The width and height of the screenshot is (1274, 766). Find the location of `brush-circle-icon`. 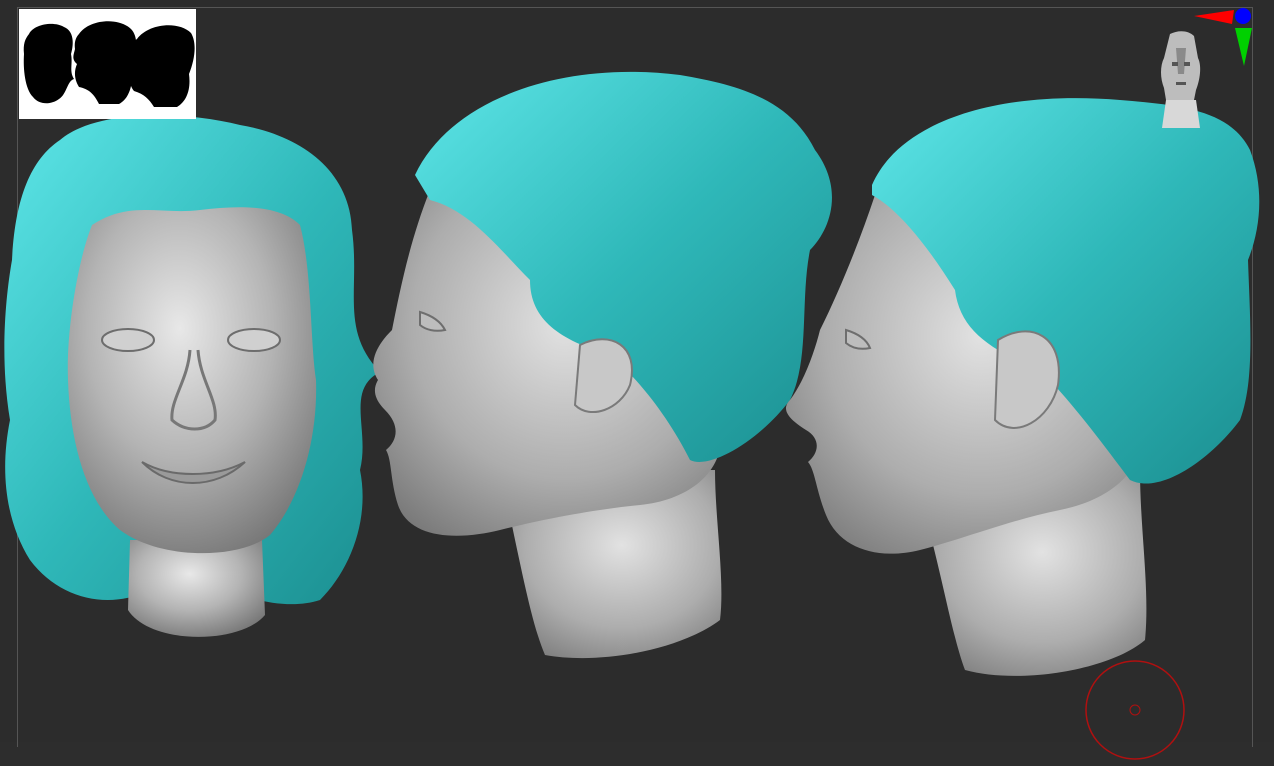

brush-circle-icon is located at coordinates (1135, 710).